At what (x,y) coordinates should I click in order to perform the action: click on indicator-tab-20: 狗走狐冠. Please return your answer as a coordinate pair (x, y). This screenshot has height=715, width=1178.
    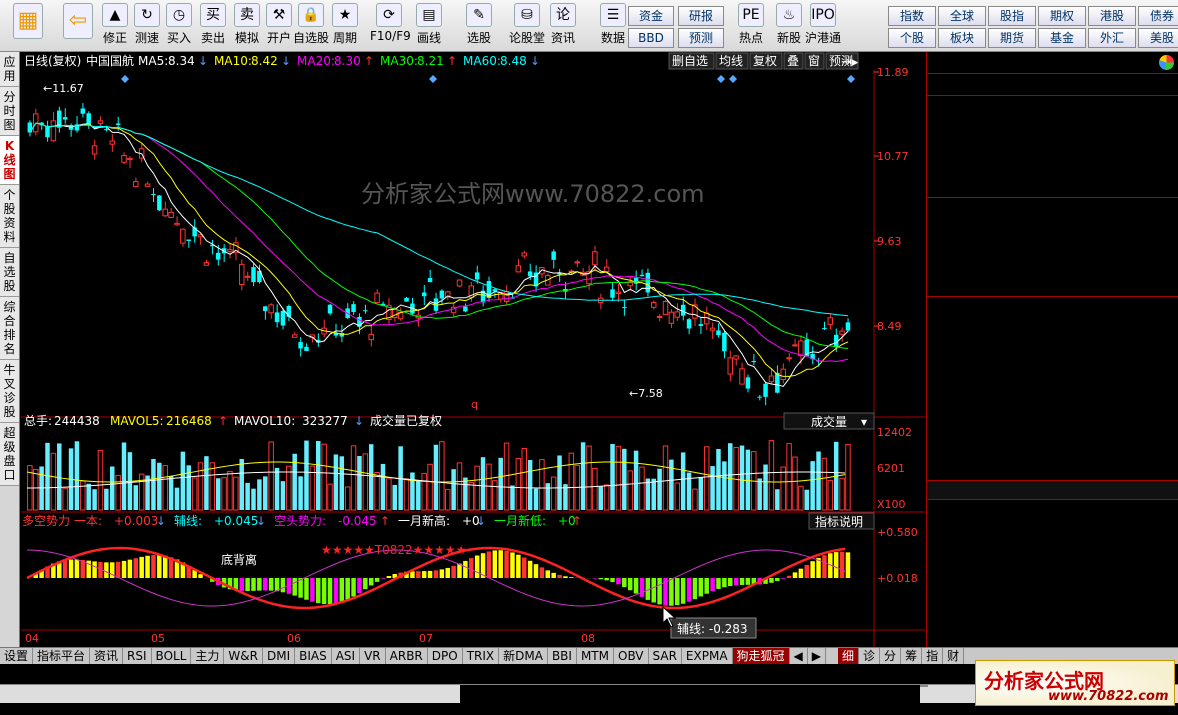
    Looking at the image, I should click on (761, 656).